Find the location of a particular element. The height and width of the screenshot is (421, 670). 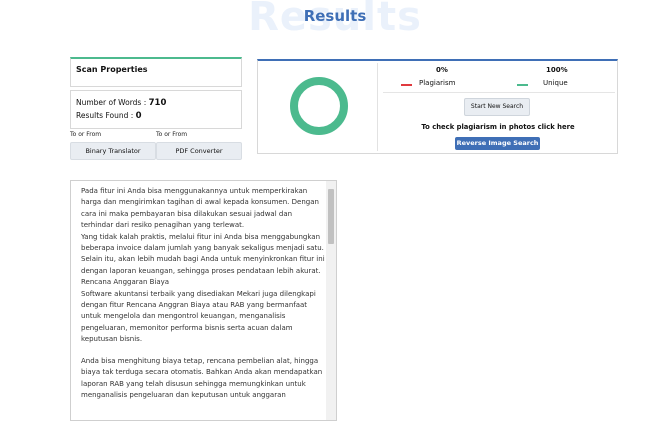

scan-stats-panel: Number of Words : 710 Results Found : 0 is located at coordinates (156, 109).